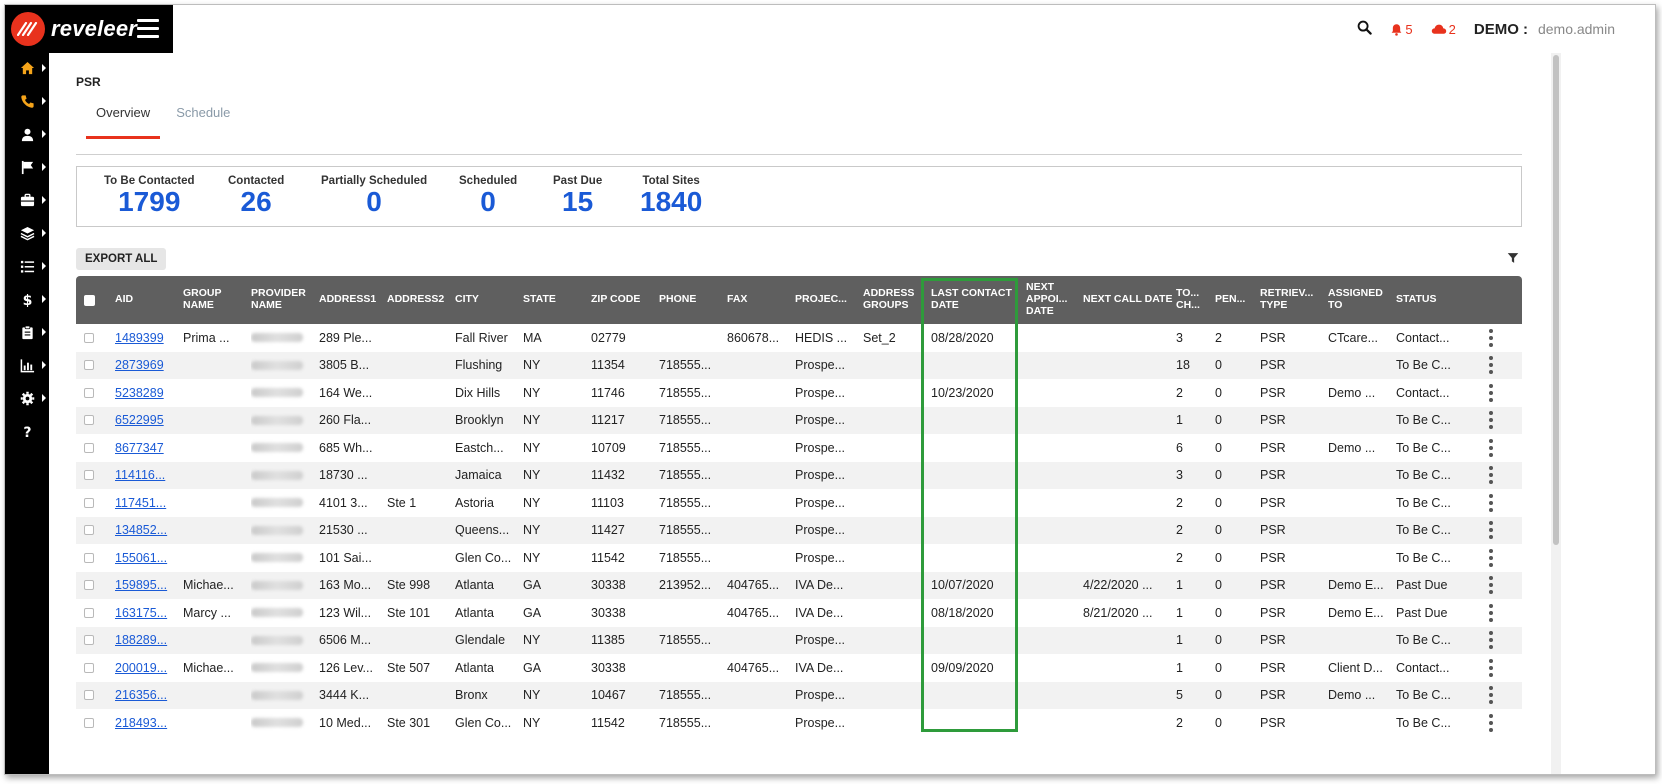 This screenshot has width=1662, height=784. I want to click on nav-phone-icon, so click(27, 101).